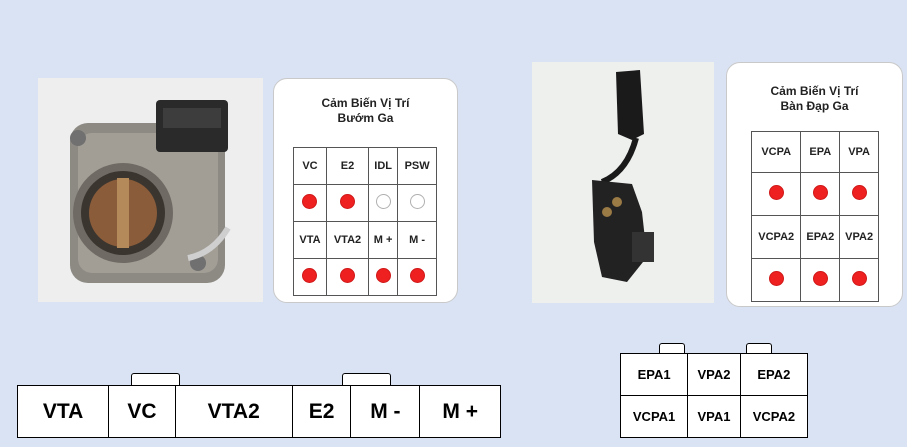 This screenshot has height=447, width=907. What do you see at coordinates (820, 152) in the screenshot?
I see `pin-label: EPA` at bounding box center [820, 152].